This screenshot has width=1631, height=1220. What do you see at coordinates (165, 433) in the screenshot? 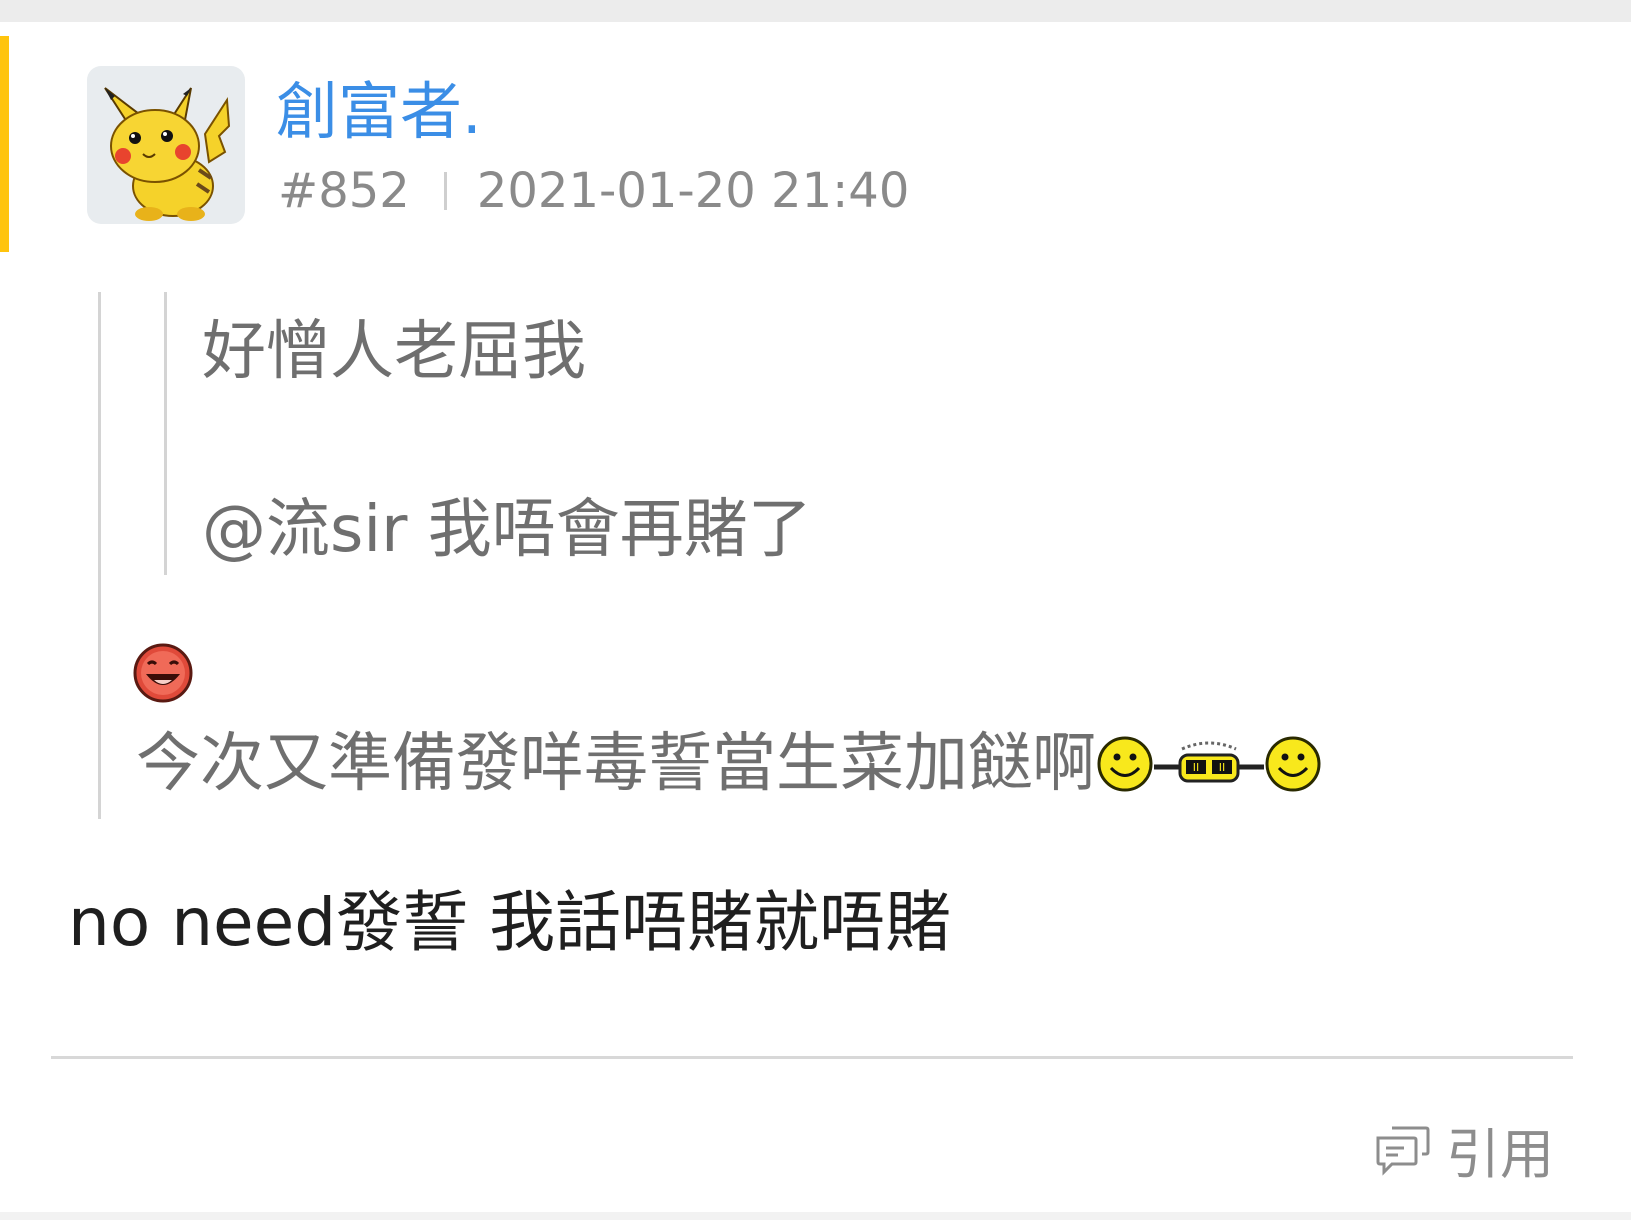
I see `quote-inner-bar` at bounding box center [165, 433].